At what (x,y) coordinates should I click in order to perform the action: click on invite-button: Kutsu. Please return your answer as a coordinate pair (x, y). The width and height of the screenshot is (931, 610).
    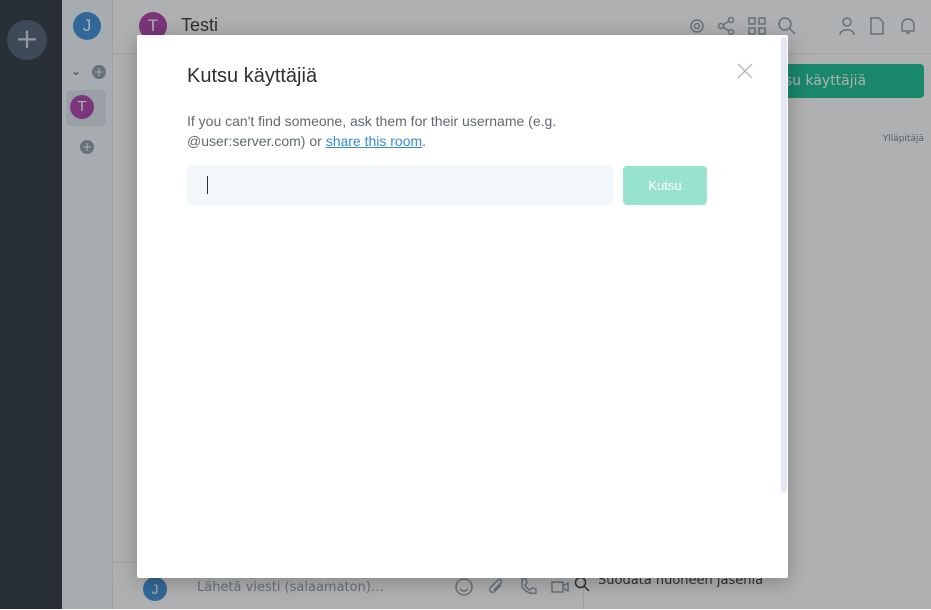
    Looking at the image, I should click on (665, 185).